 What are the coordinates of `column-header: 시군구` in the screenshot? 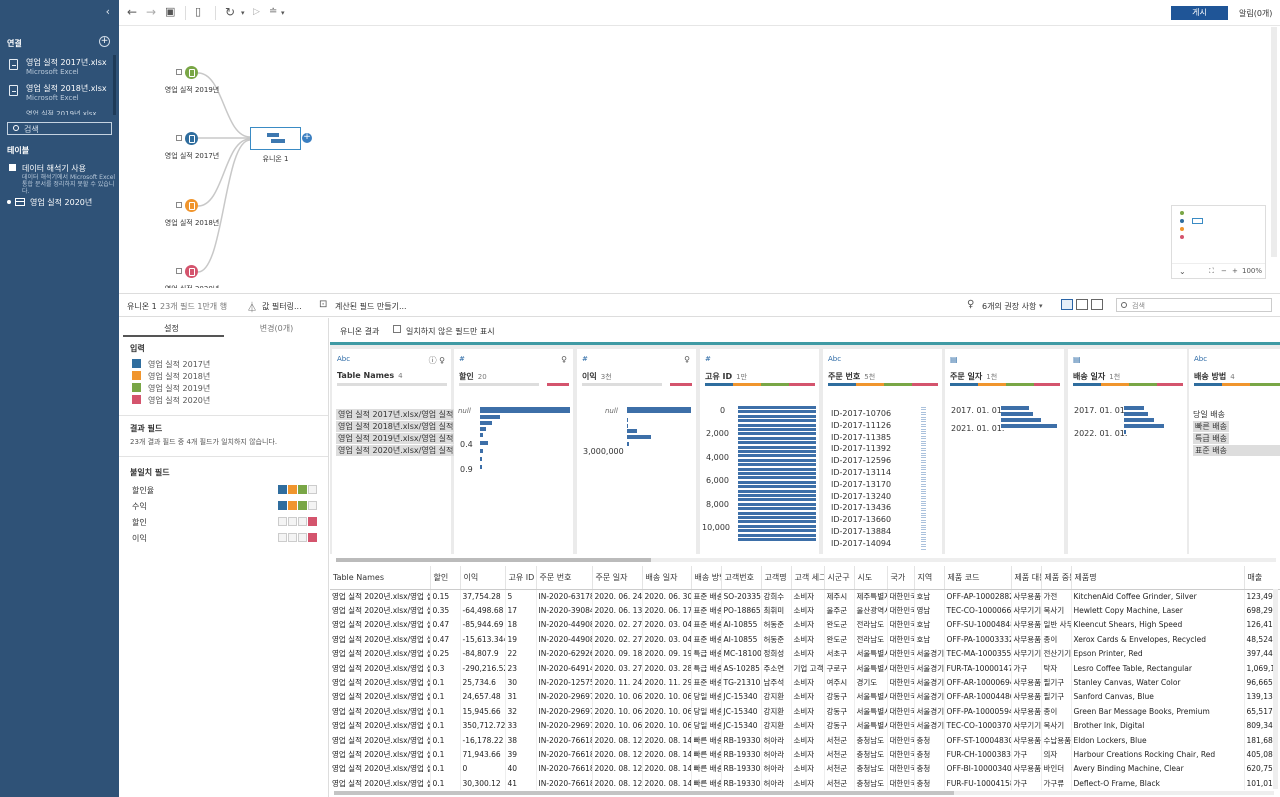 It's located at (839, 578).